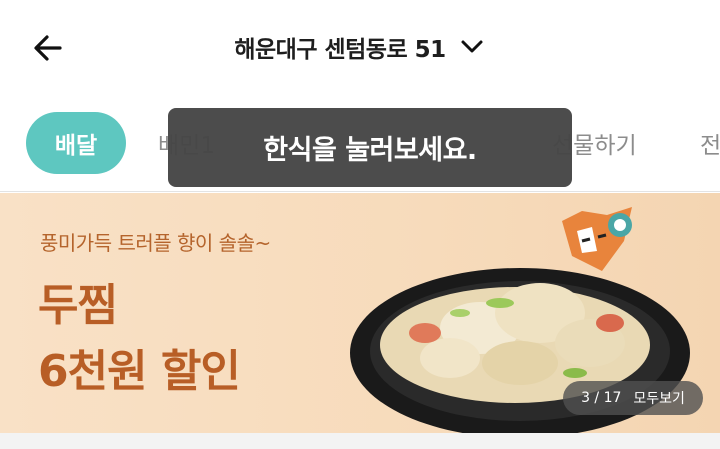 The height and width of the screenshot is (449, 720). What do you see at coordinates (76, 143) in the screenshot?
I see `tab-delivery: 배달` at bounding box center [76, 143].